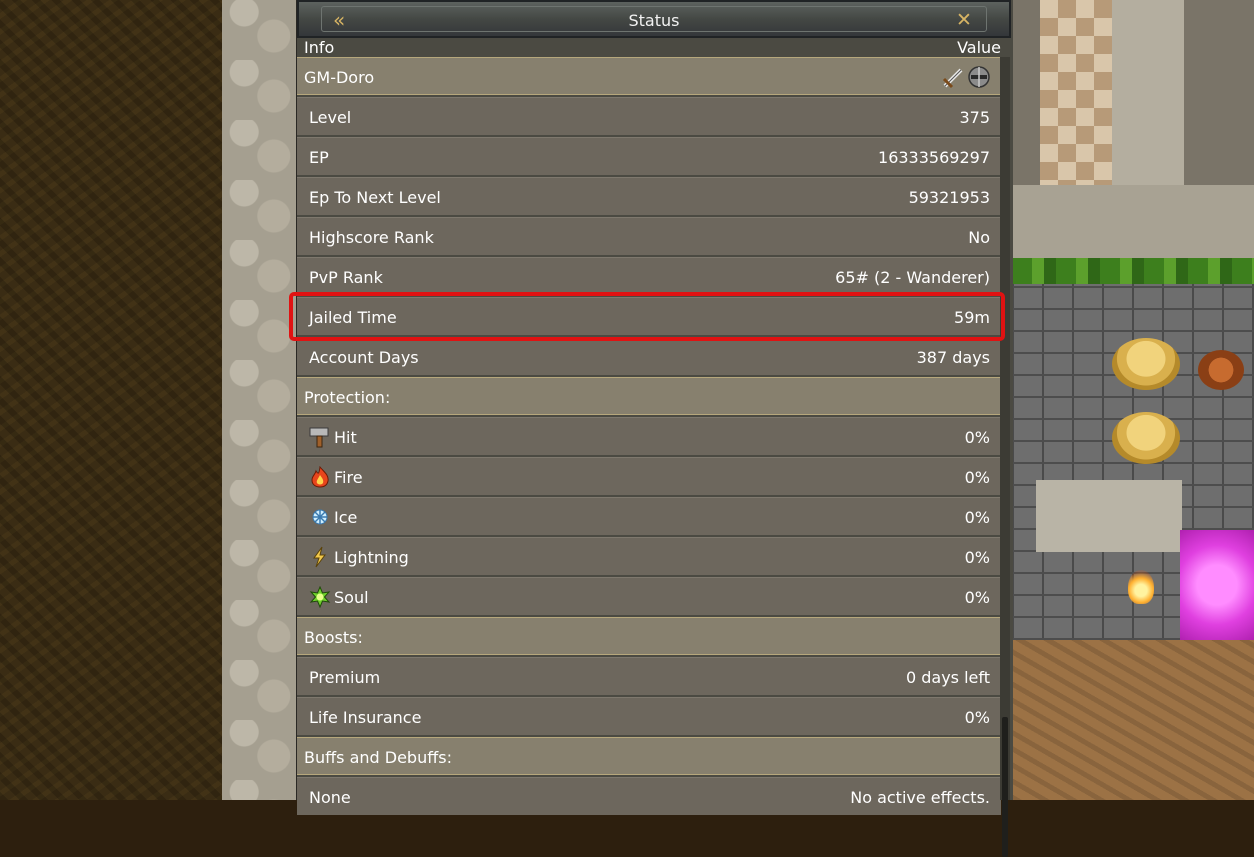 The height and width of the screenshot is (857, 1254). I want to click on hammer-icon, so click(319, 437).